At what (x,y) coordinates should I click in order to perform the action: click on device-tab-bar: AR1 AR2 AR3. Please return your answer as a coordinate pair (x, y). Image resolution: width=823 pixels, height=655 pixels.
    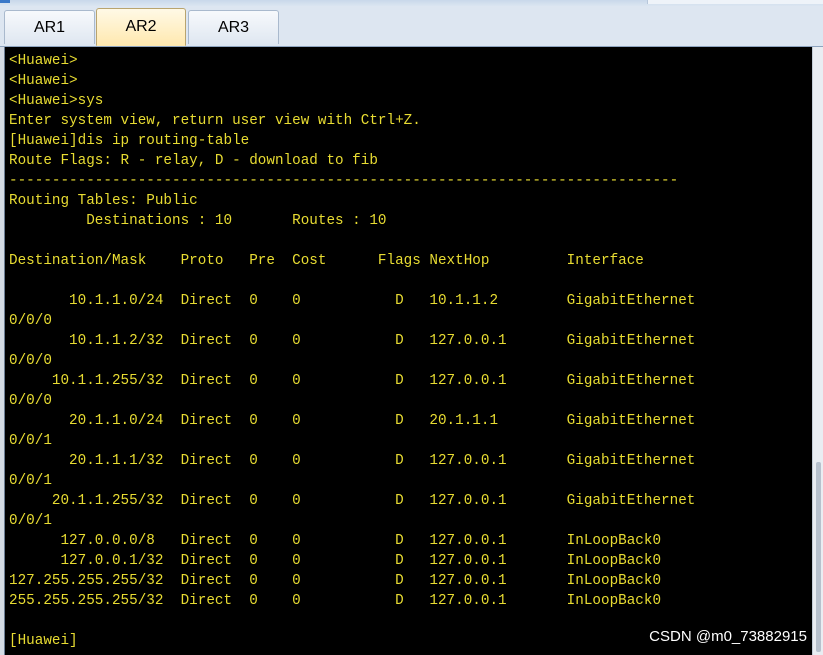
    Looking at the image, I should click on (411, 26).